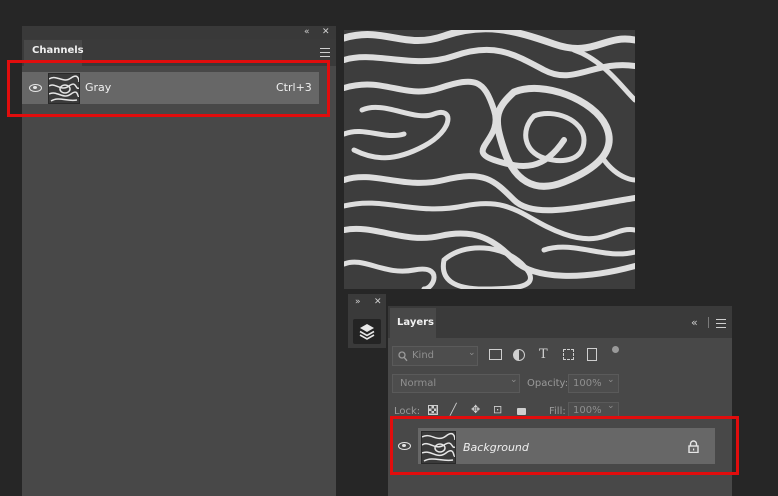 The image size is (778, 496). I want to click on layer-row-highlight-box, so click(564, 445).